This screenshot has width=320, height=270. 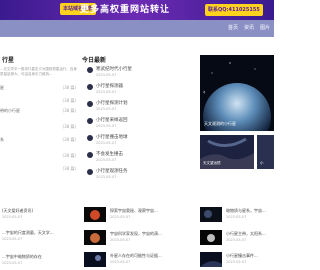 I want to click on slider-caption: 天文观测的小行星, so click(x=220, y=123).